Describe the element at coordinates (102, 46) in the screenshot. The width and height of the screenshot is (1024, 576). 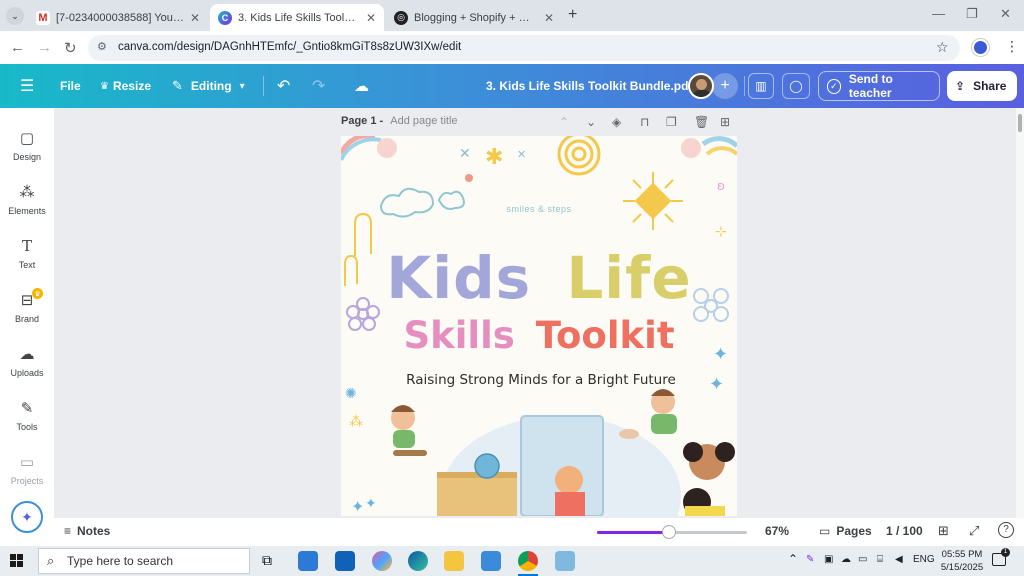
I see `site-info-icon: ⚙` at that location.